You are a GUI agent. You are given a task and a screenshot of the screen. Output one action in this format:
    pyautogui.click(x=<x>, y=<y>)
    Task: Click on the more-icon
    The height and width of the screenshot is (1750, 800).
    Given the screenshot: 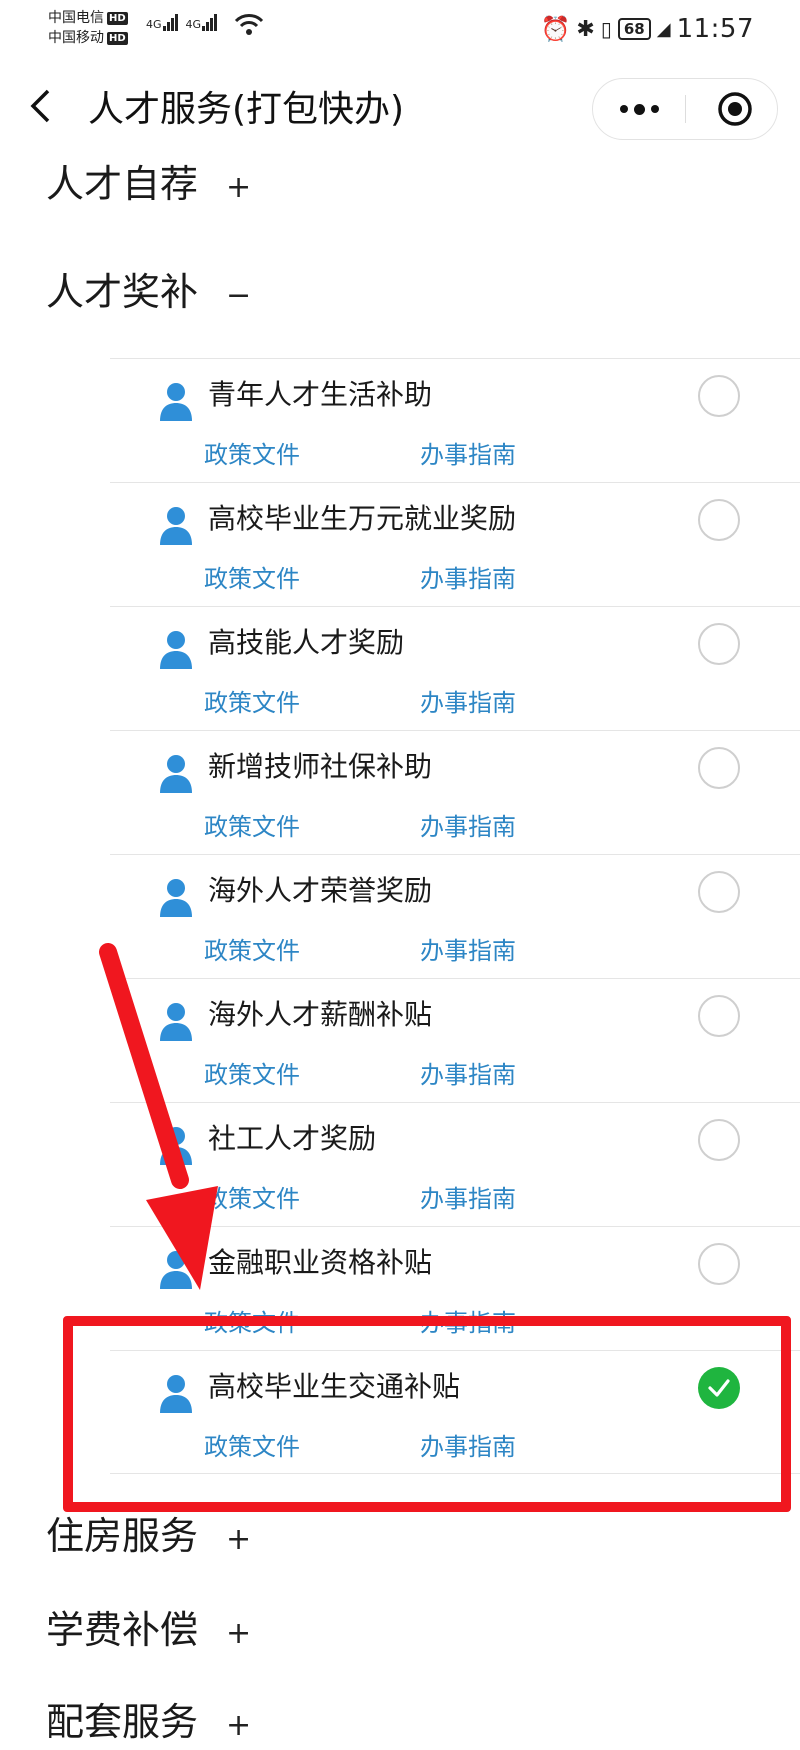 What is the action you would take?
    pyautogui.click(x=623, y=109)
    